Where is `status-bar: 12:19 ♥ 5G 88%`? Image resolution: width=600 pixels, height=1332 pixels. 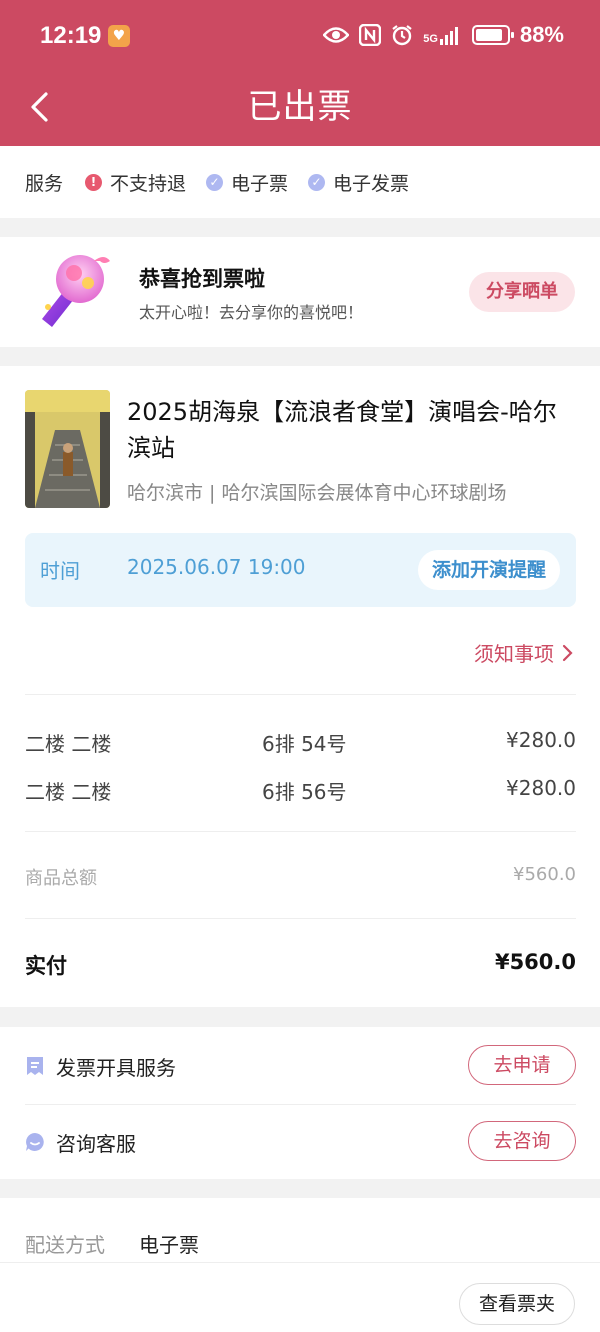
status-bar: 12:19 ♥ 5G 88% is located at coordinates (300, 36).